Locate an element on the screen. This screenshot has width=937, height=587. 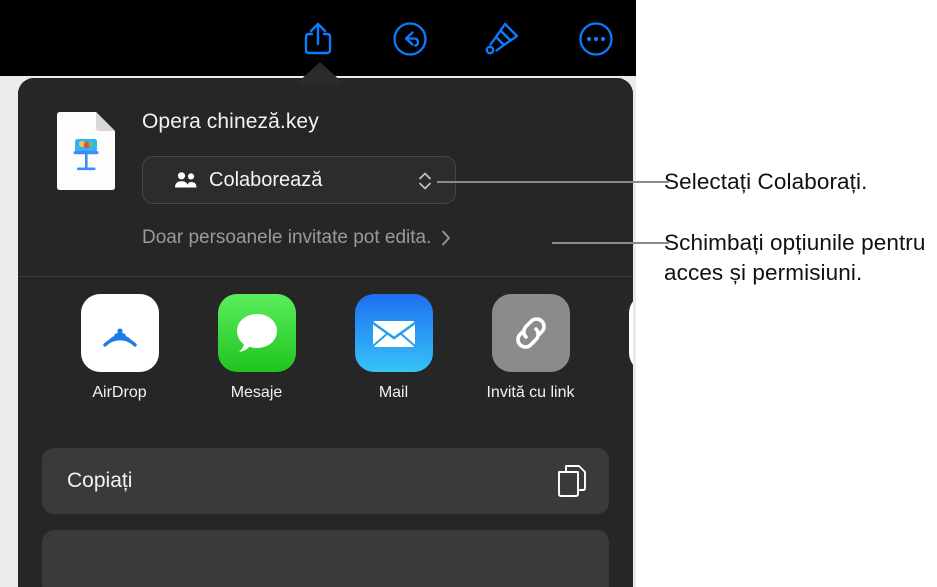
reminders-circles-icon is located at coordinates (630, 333).